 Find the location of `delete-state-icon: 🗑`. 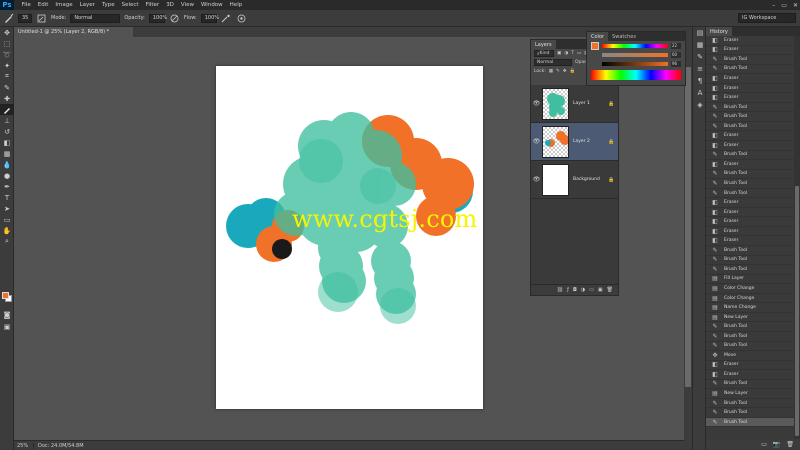

delete-state-icon: 🗑 is located at coordinates (790, 444).